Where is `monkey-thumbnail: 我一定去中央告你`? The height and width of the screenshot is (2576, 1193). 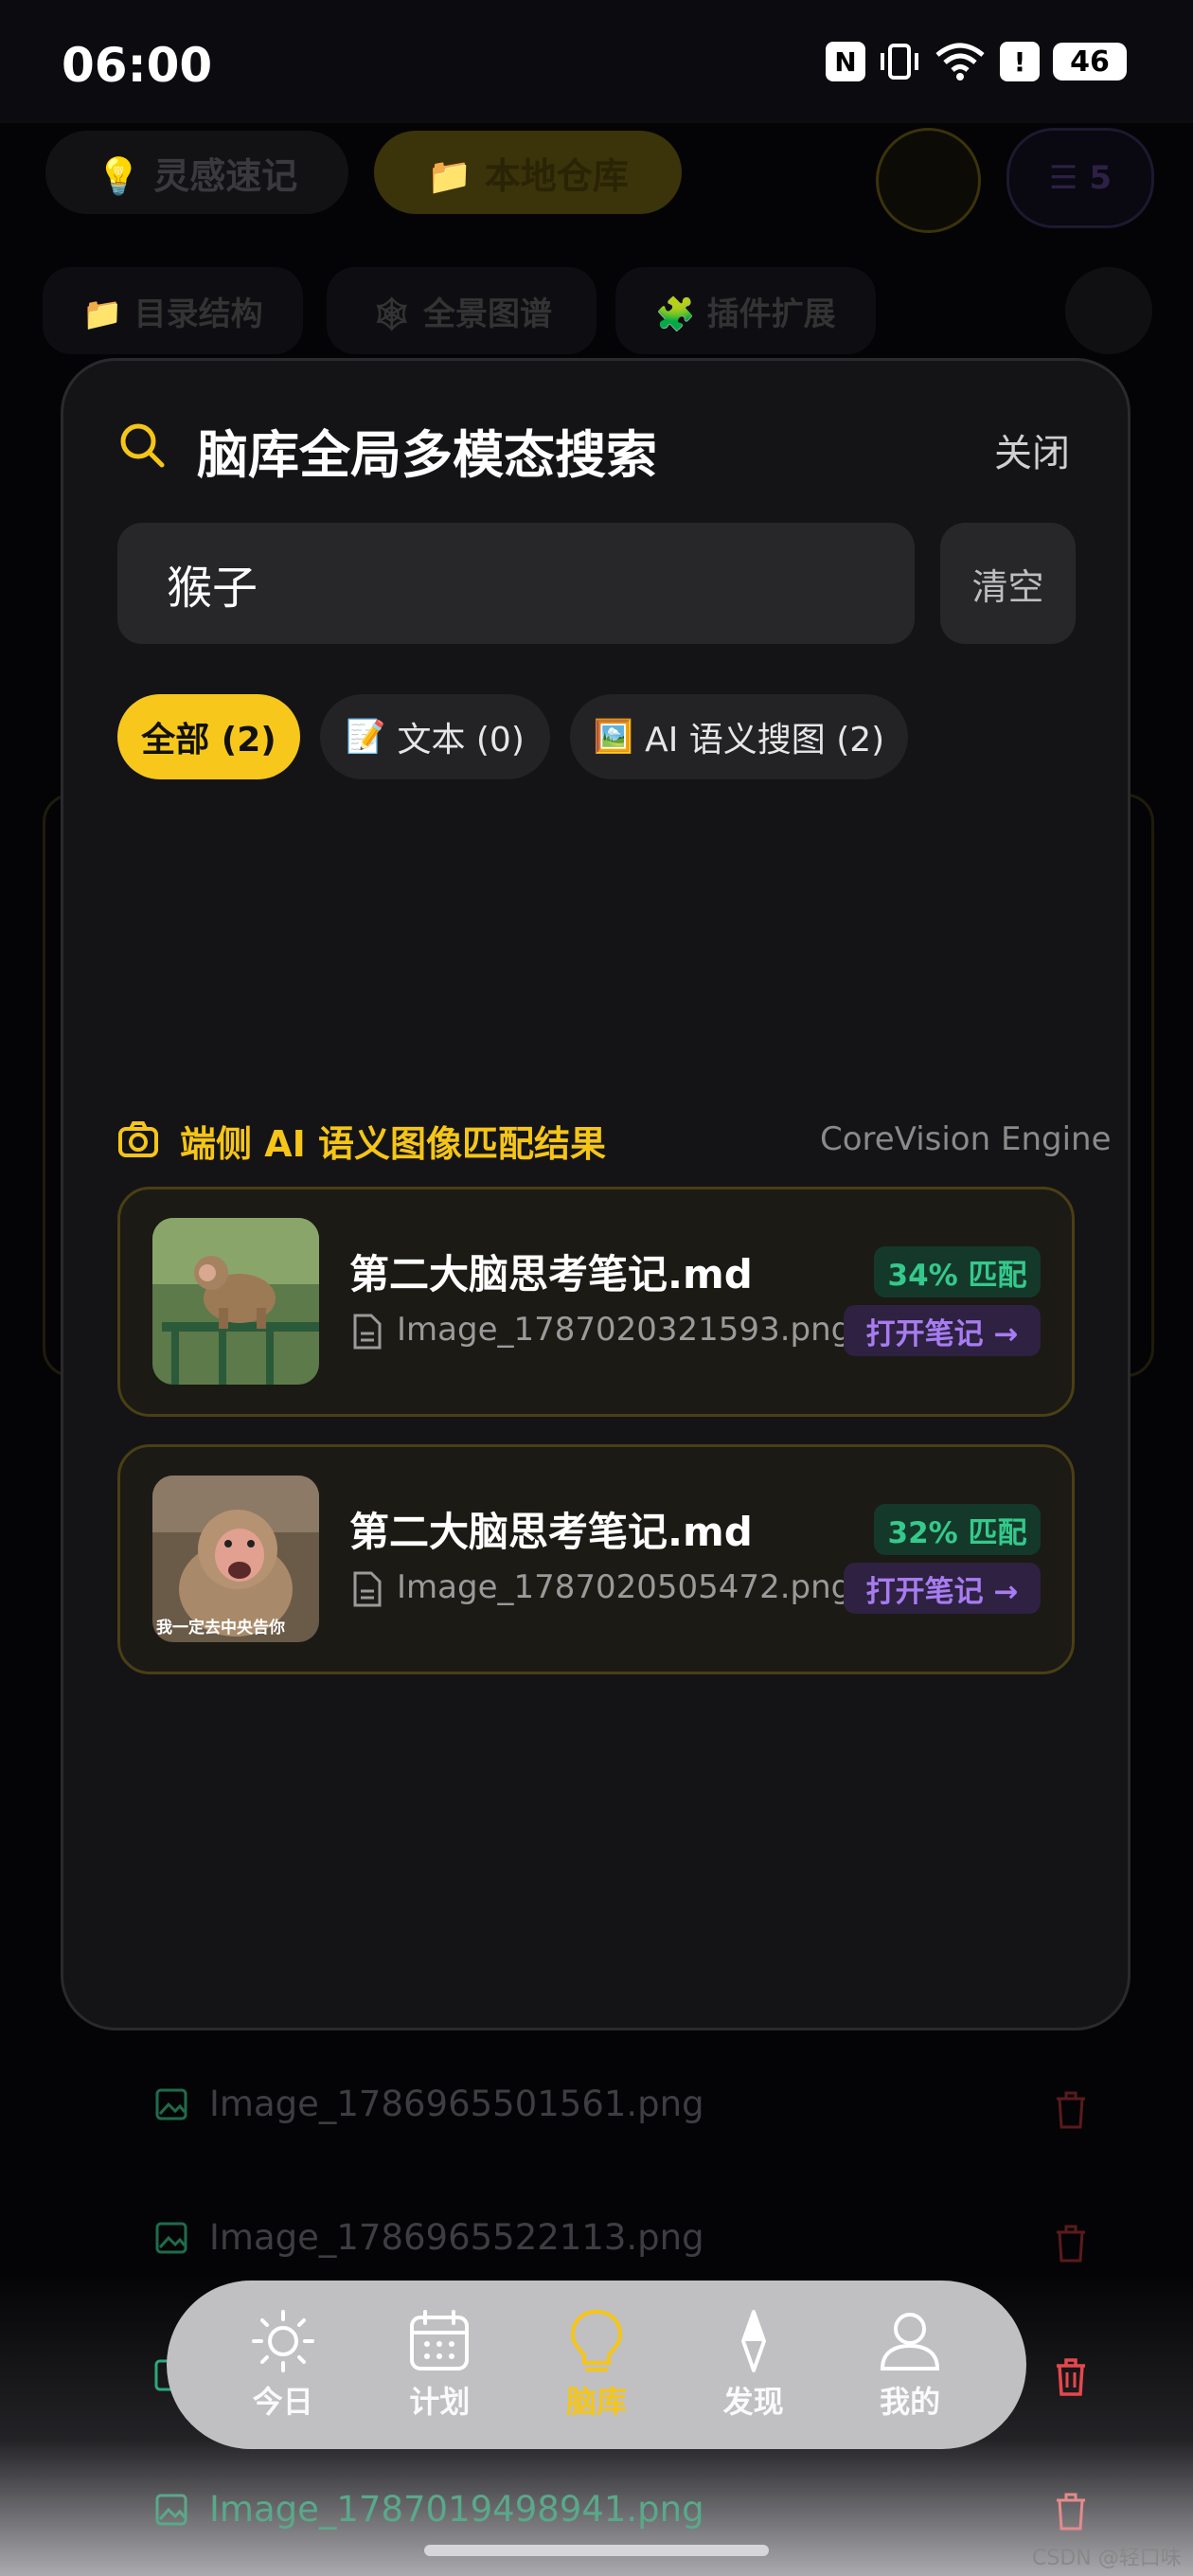 monkey-thumbnail: 我一定去中央告你 is located at coordinates (235, 1559).